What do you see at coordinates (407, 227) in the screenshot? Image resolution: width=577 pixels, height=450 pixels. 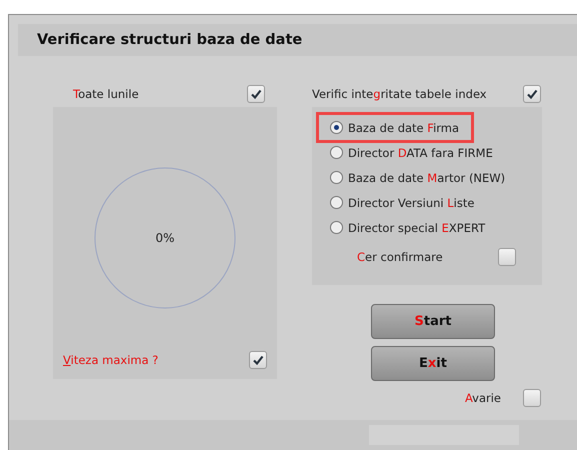 I see `radio-option: Director special EXPERT` at bounding box center [407, 227].